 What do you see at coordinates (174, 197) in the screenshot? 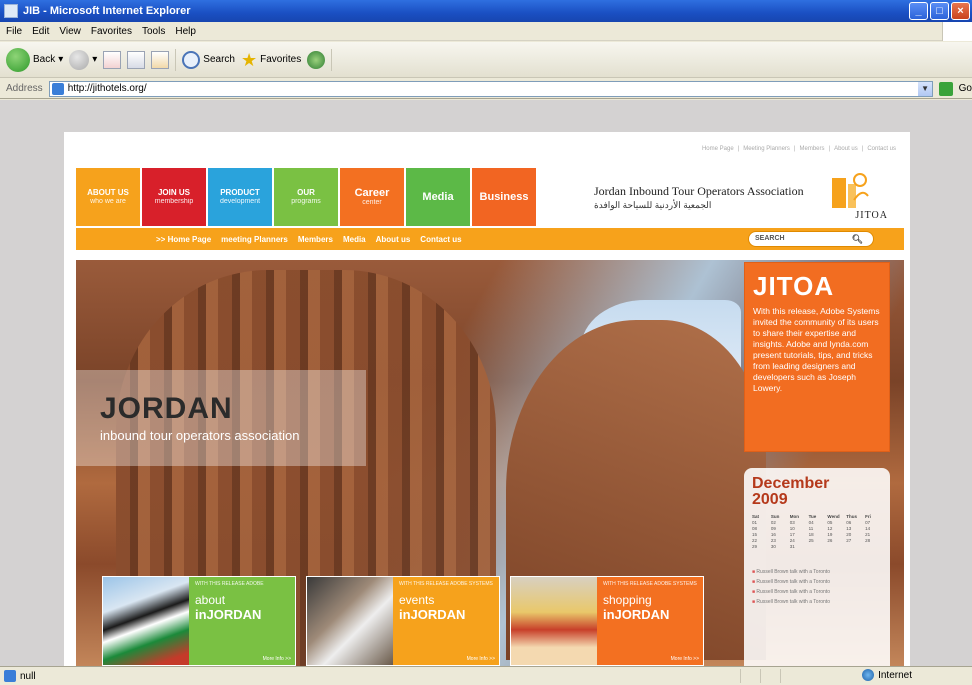
I see `nav-join-us: JOIN US membership` at bounding box center [174, 197].